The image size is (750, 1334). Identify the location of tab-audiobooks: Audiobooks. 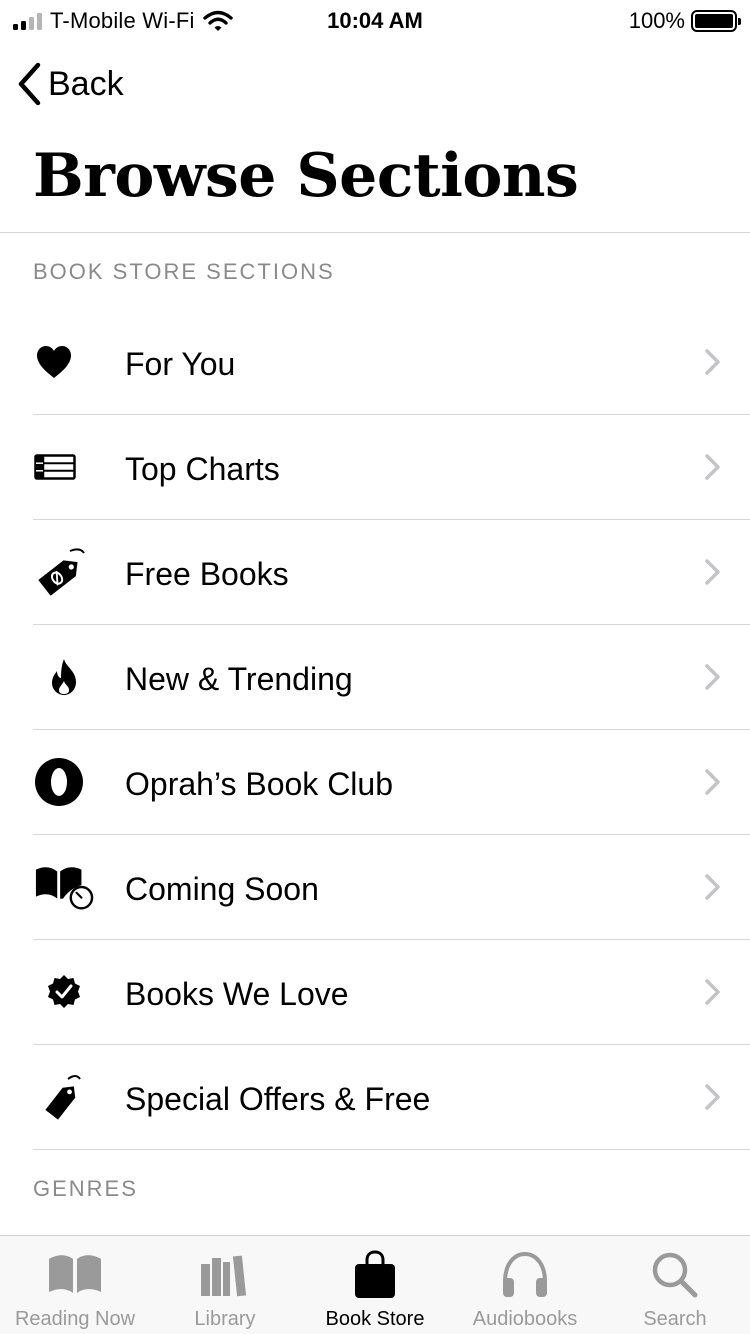
(525, 1285).